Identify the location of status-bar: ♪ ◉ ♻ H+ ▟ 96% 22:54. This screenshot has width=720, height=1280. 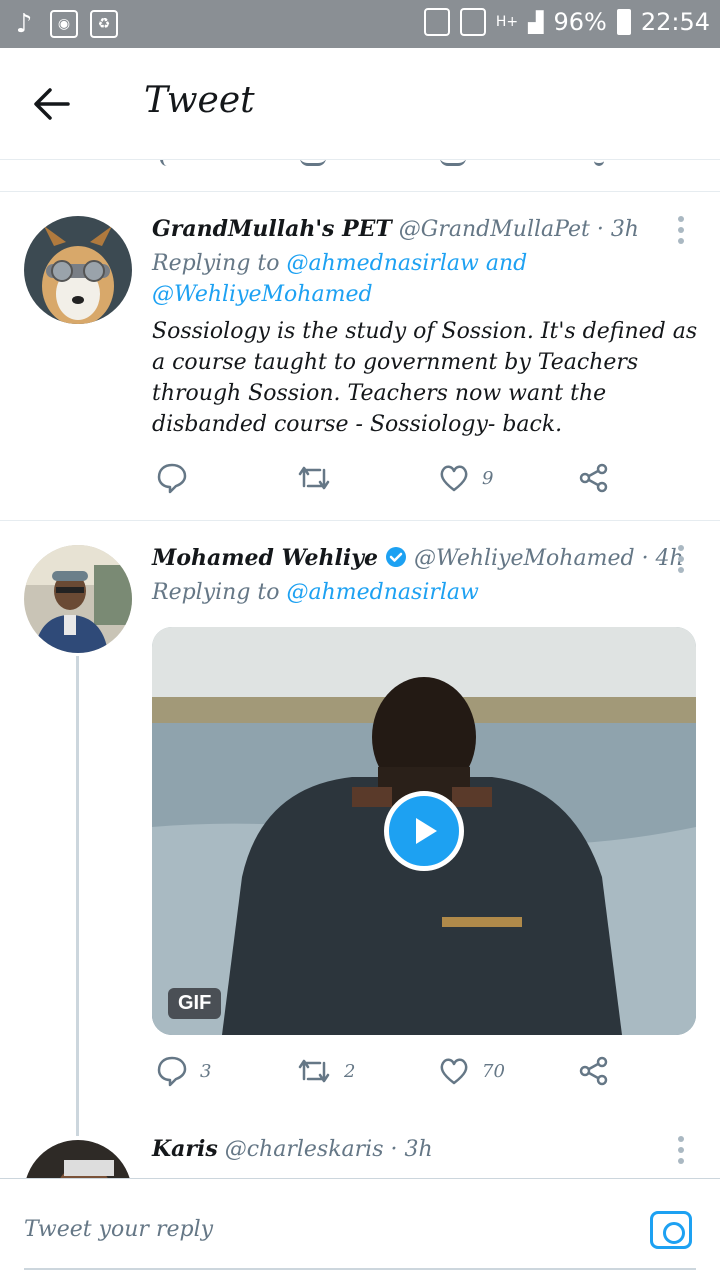
(360, 24).